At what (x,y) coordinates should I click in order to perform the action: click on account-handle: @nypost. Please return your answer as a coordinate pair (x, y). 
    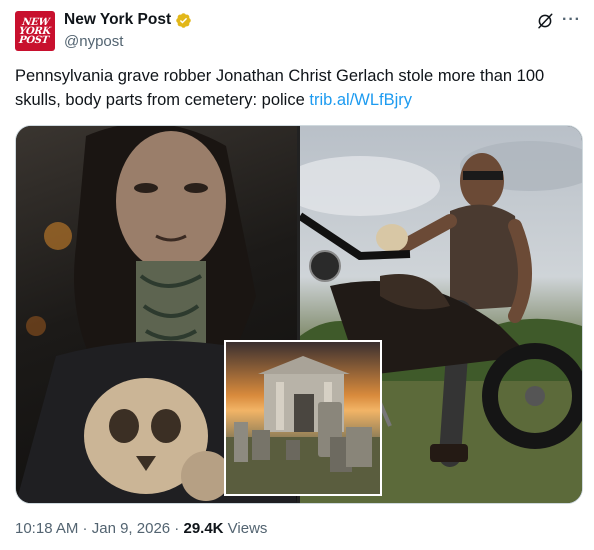
    Looking at the image, I should click on (93, 41).